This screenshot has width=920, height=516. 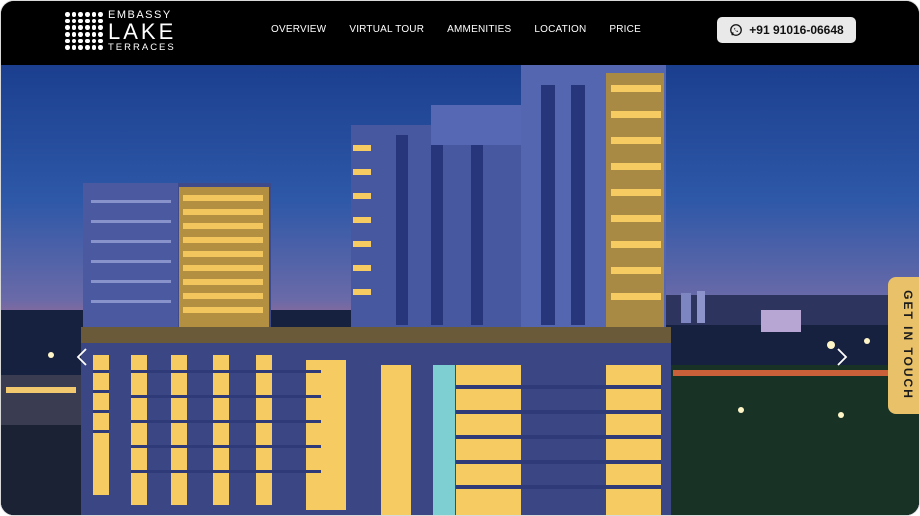 I want to click on get-in-touch-button: GET IN TOUCH, so click(x=903, y=345).